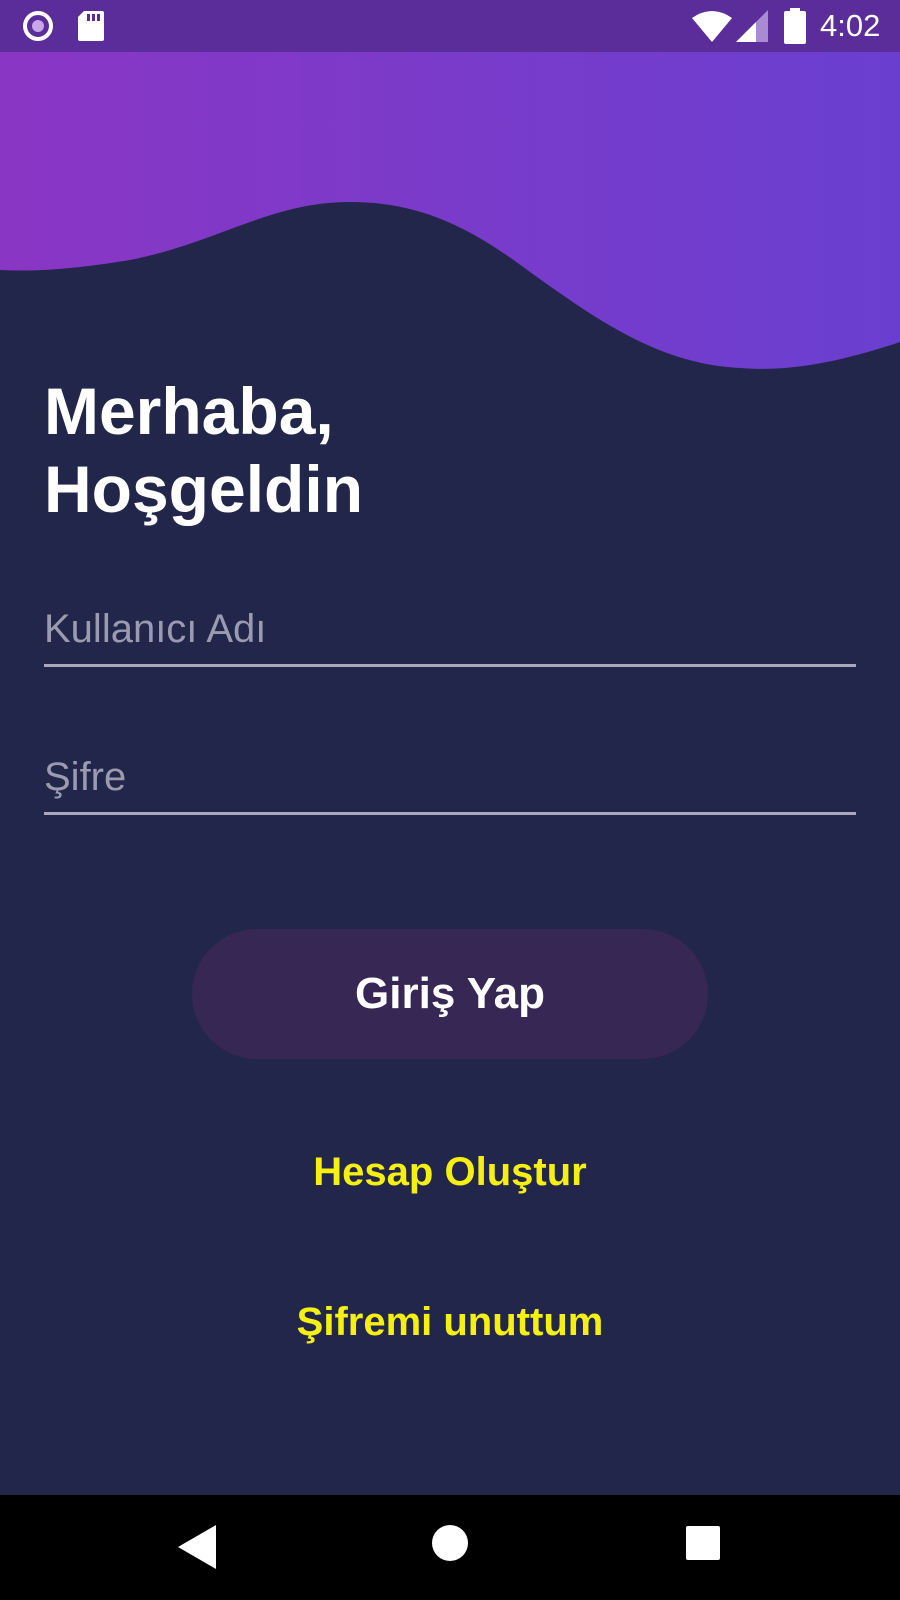  Describe the element at coordinates (204, 489) in the screenshot. I see `greeting-line-2: Hoşgeldin` at that location.